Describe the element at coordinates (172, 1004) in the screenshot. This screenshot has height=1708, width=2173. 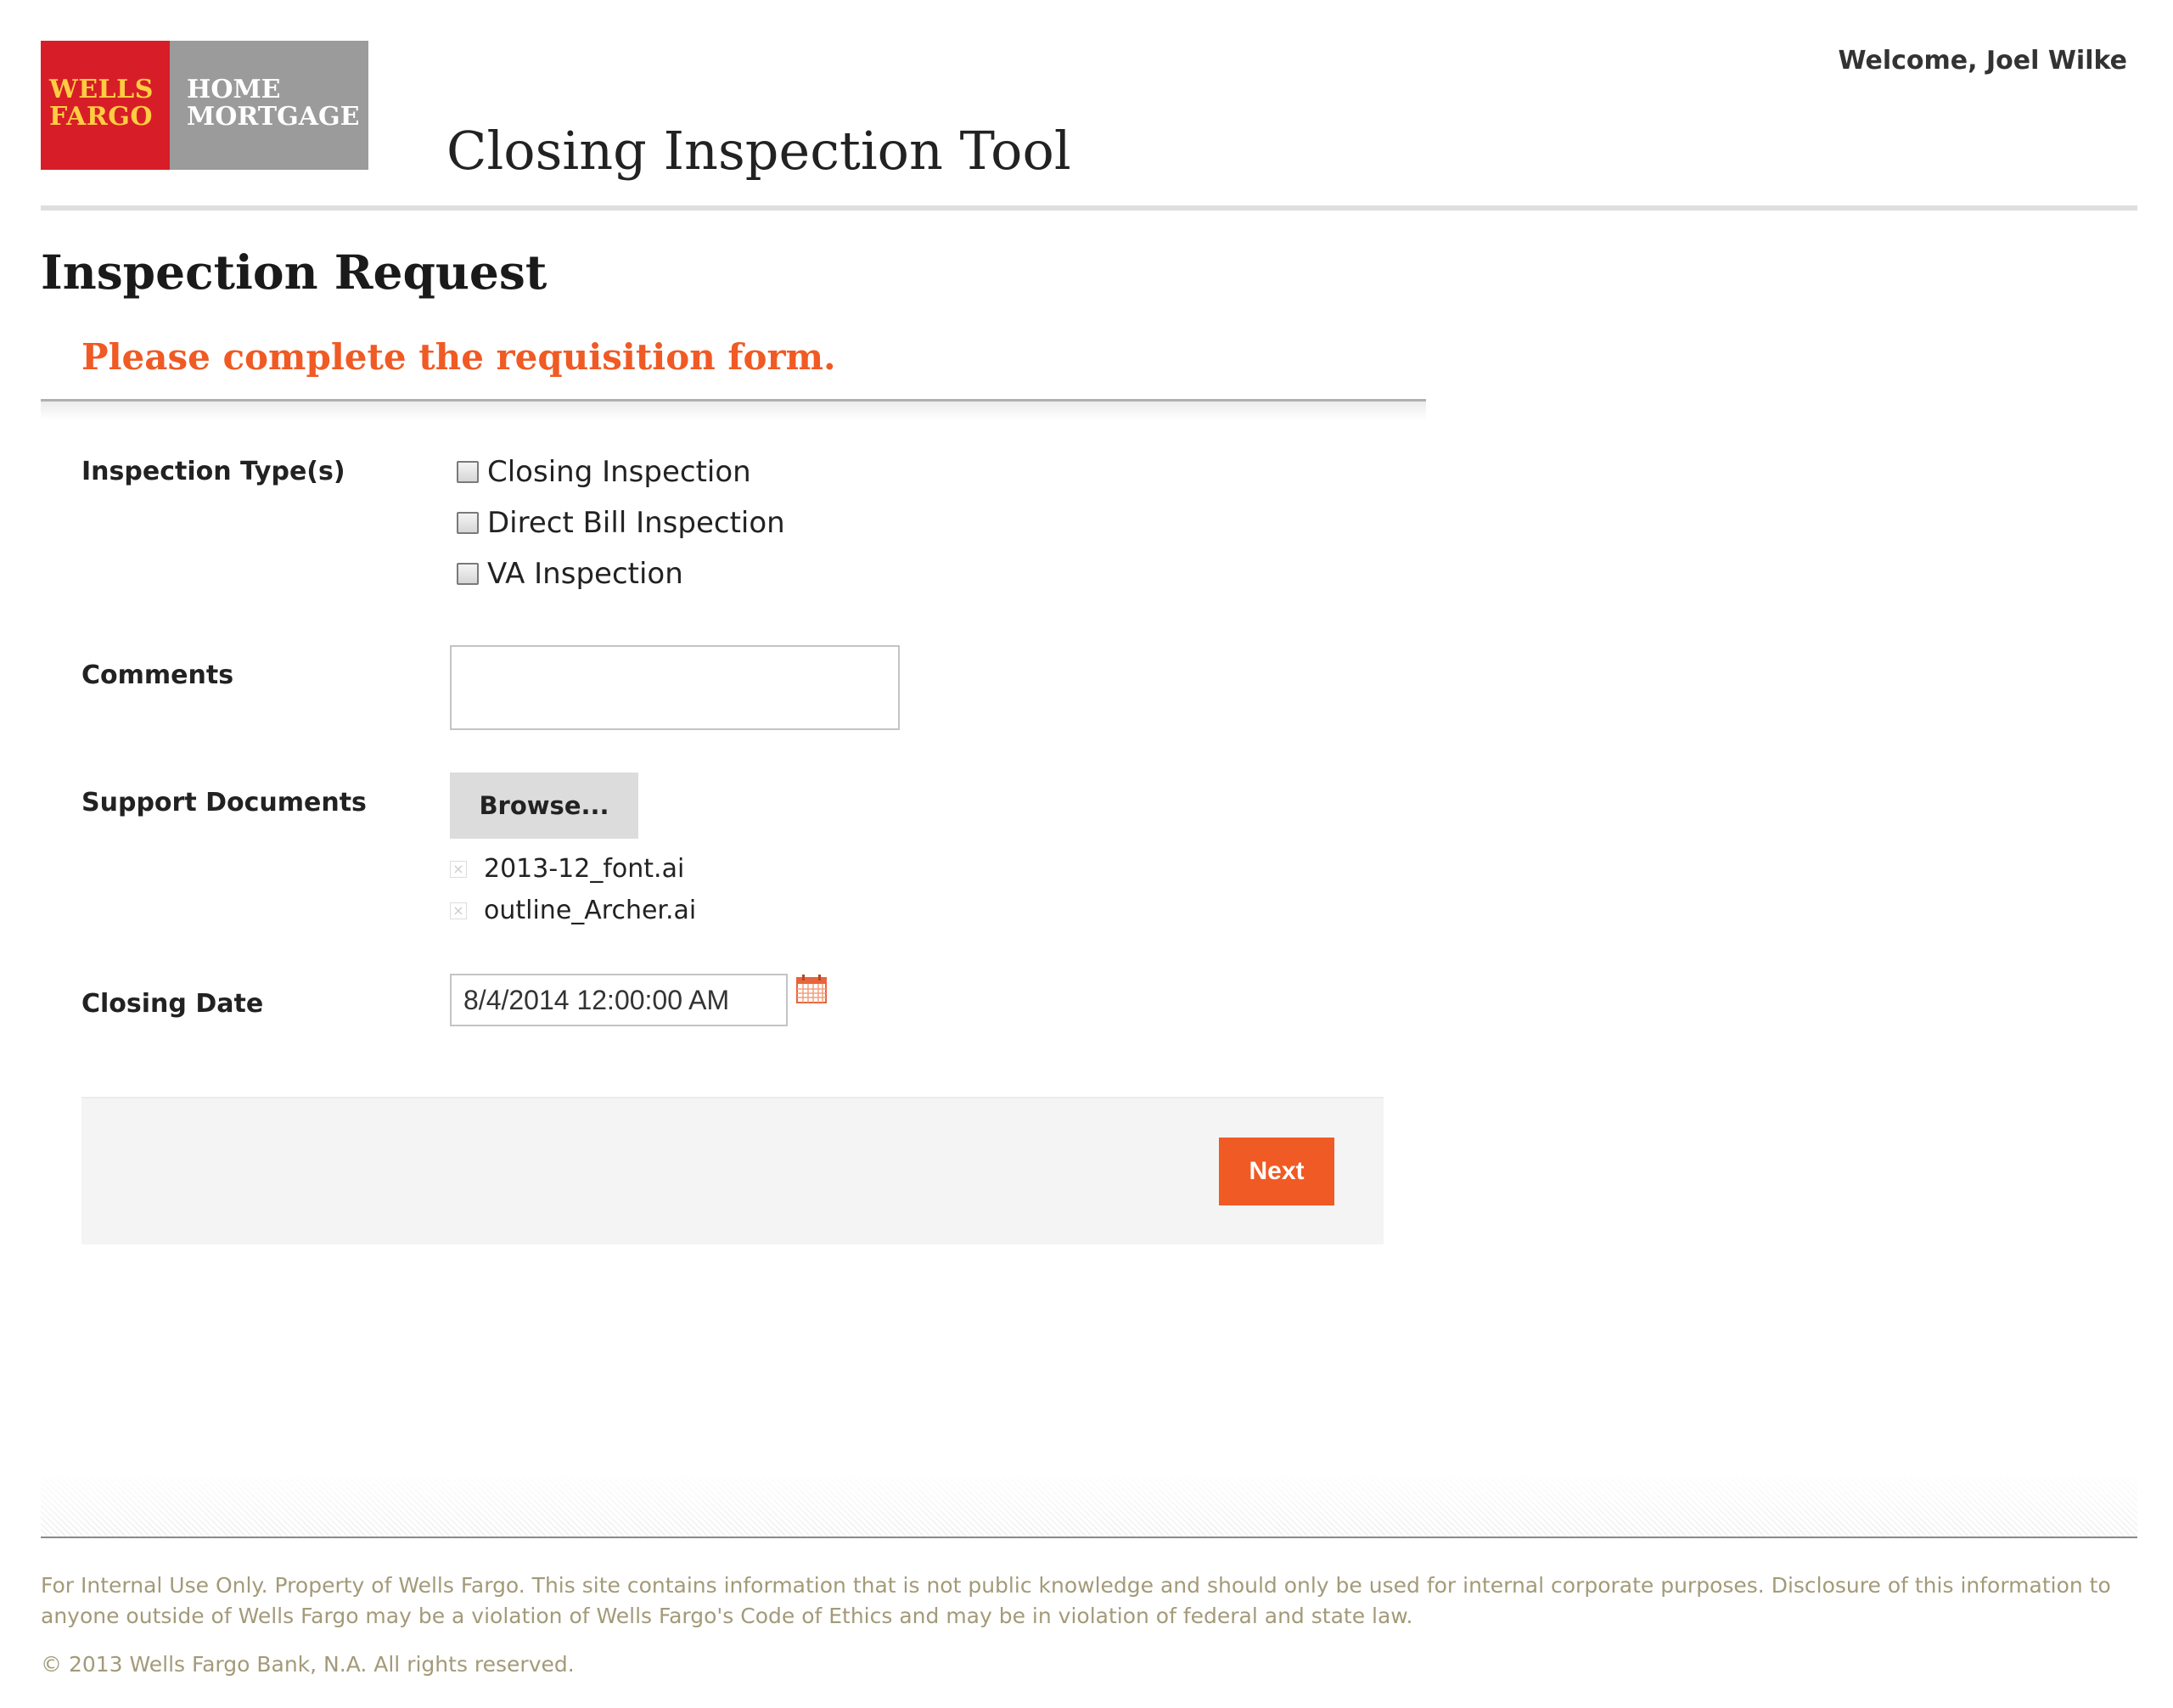
I see `closing-date-label: Closing Date` at that location.